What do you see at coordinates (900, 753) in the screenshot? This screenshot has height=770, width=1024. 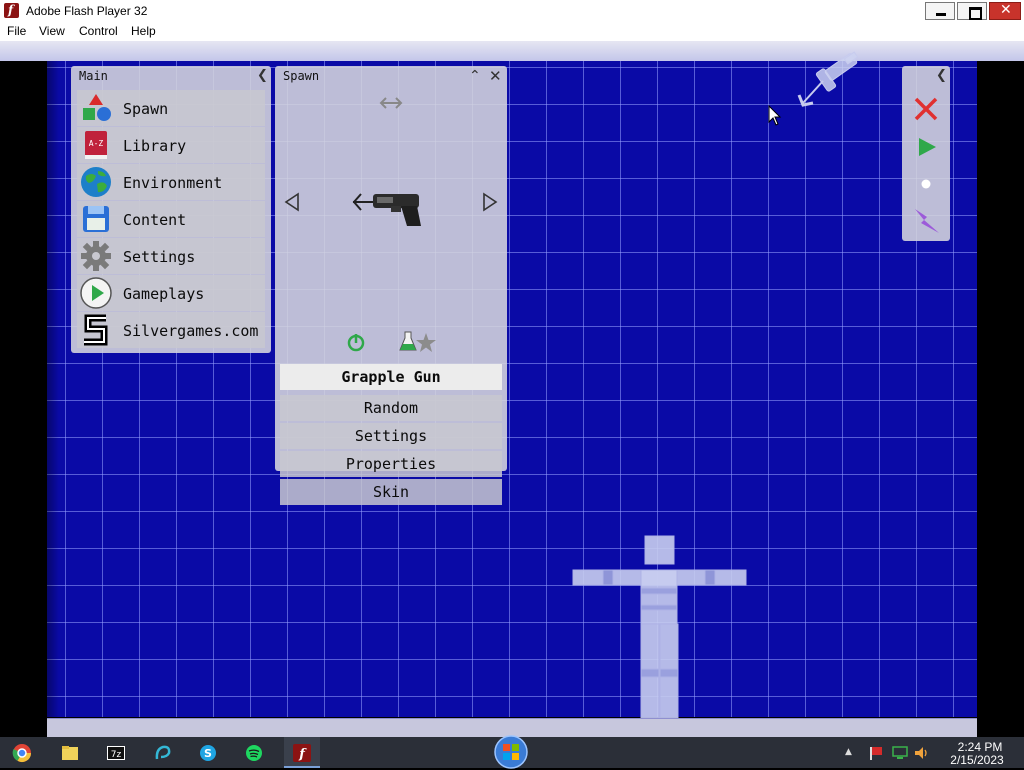 I see `network-icon` at bounding box center [900, 753].